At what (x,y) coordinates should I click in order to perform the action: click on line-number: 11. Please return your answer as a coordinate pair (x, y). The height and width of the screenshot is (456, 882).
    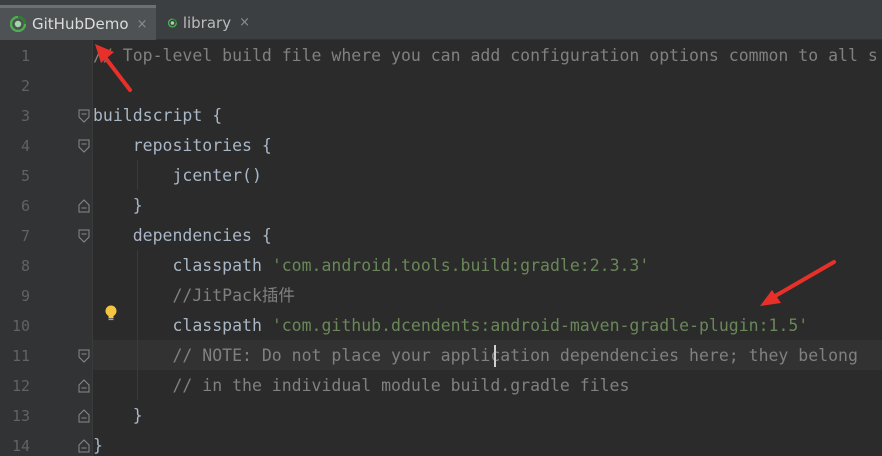
    Looking at the image, I should click on (20, 356).